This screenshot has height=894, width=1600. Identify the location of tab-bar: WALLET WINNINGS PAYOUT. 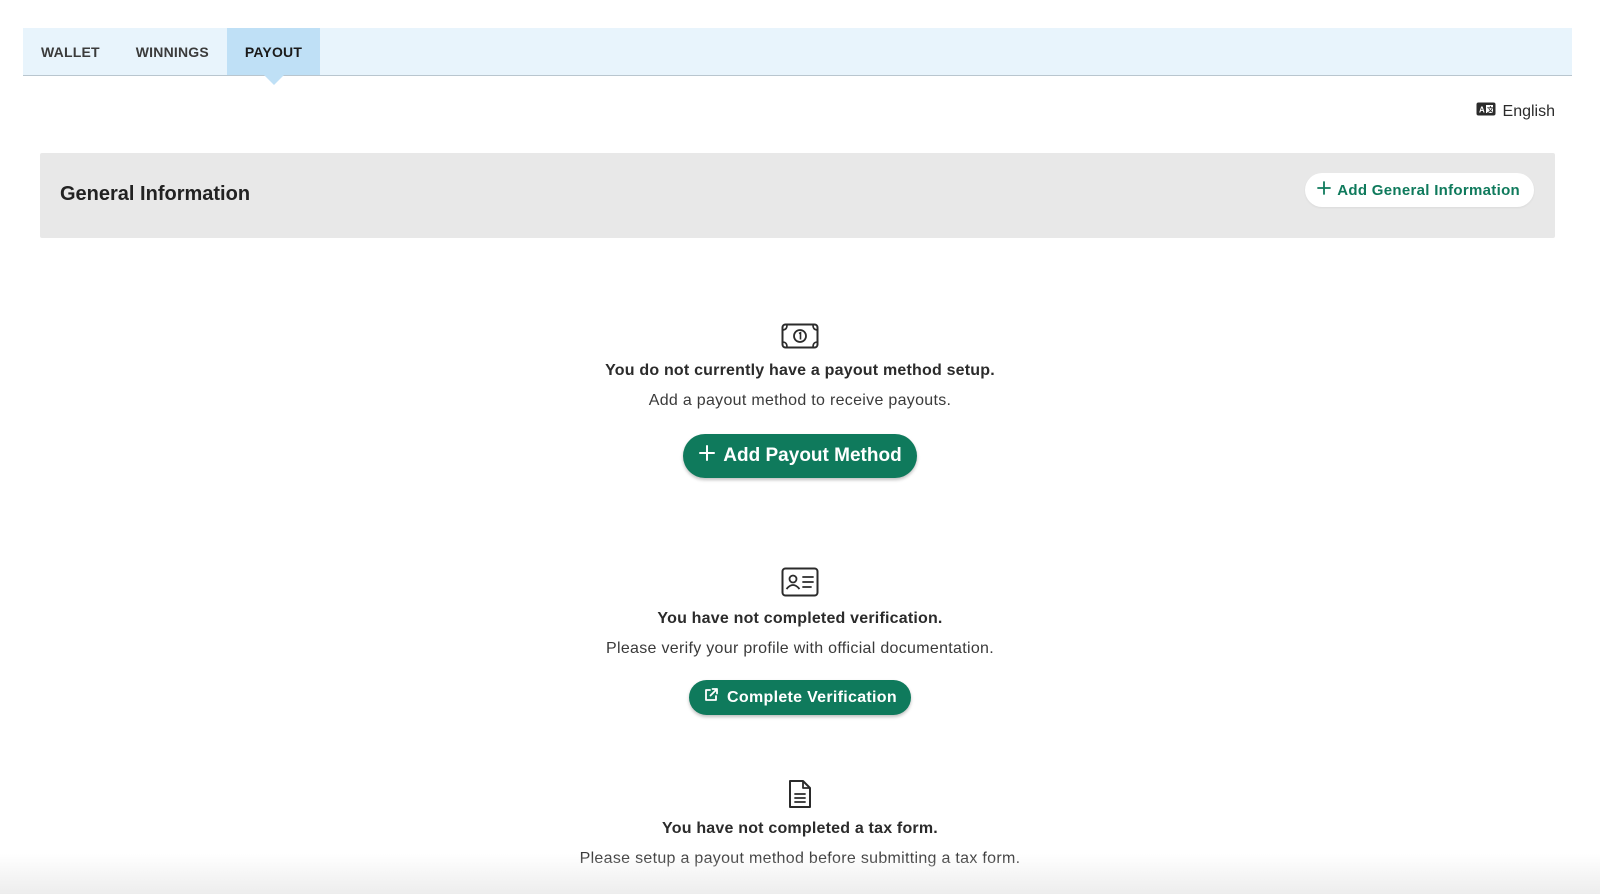
(797, 52).